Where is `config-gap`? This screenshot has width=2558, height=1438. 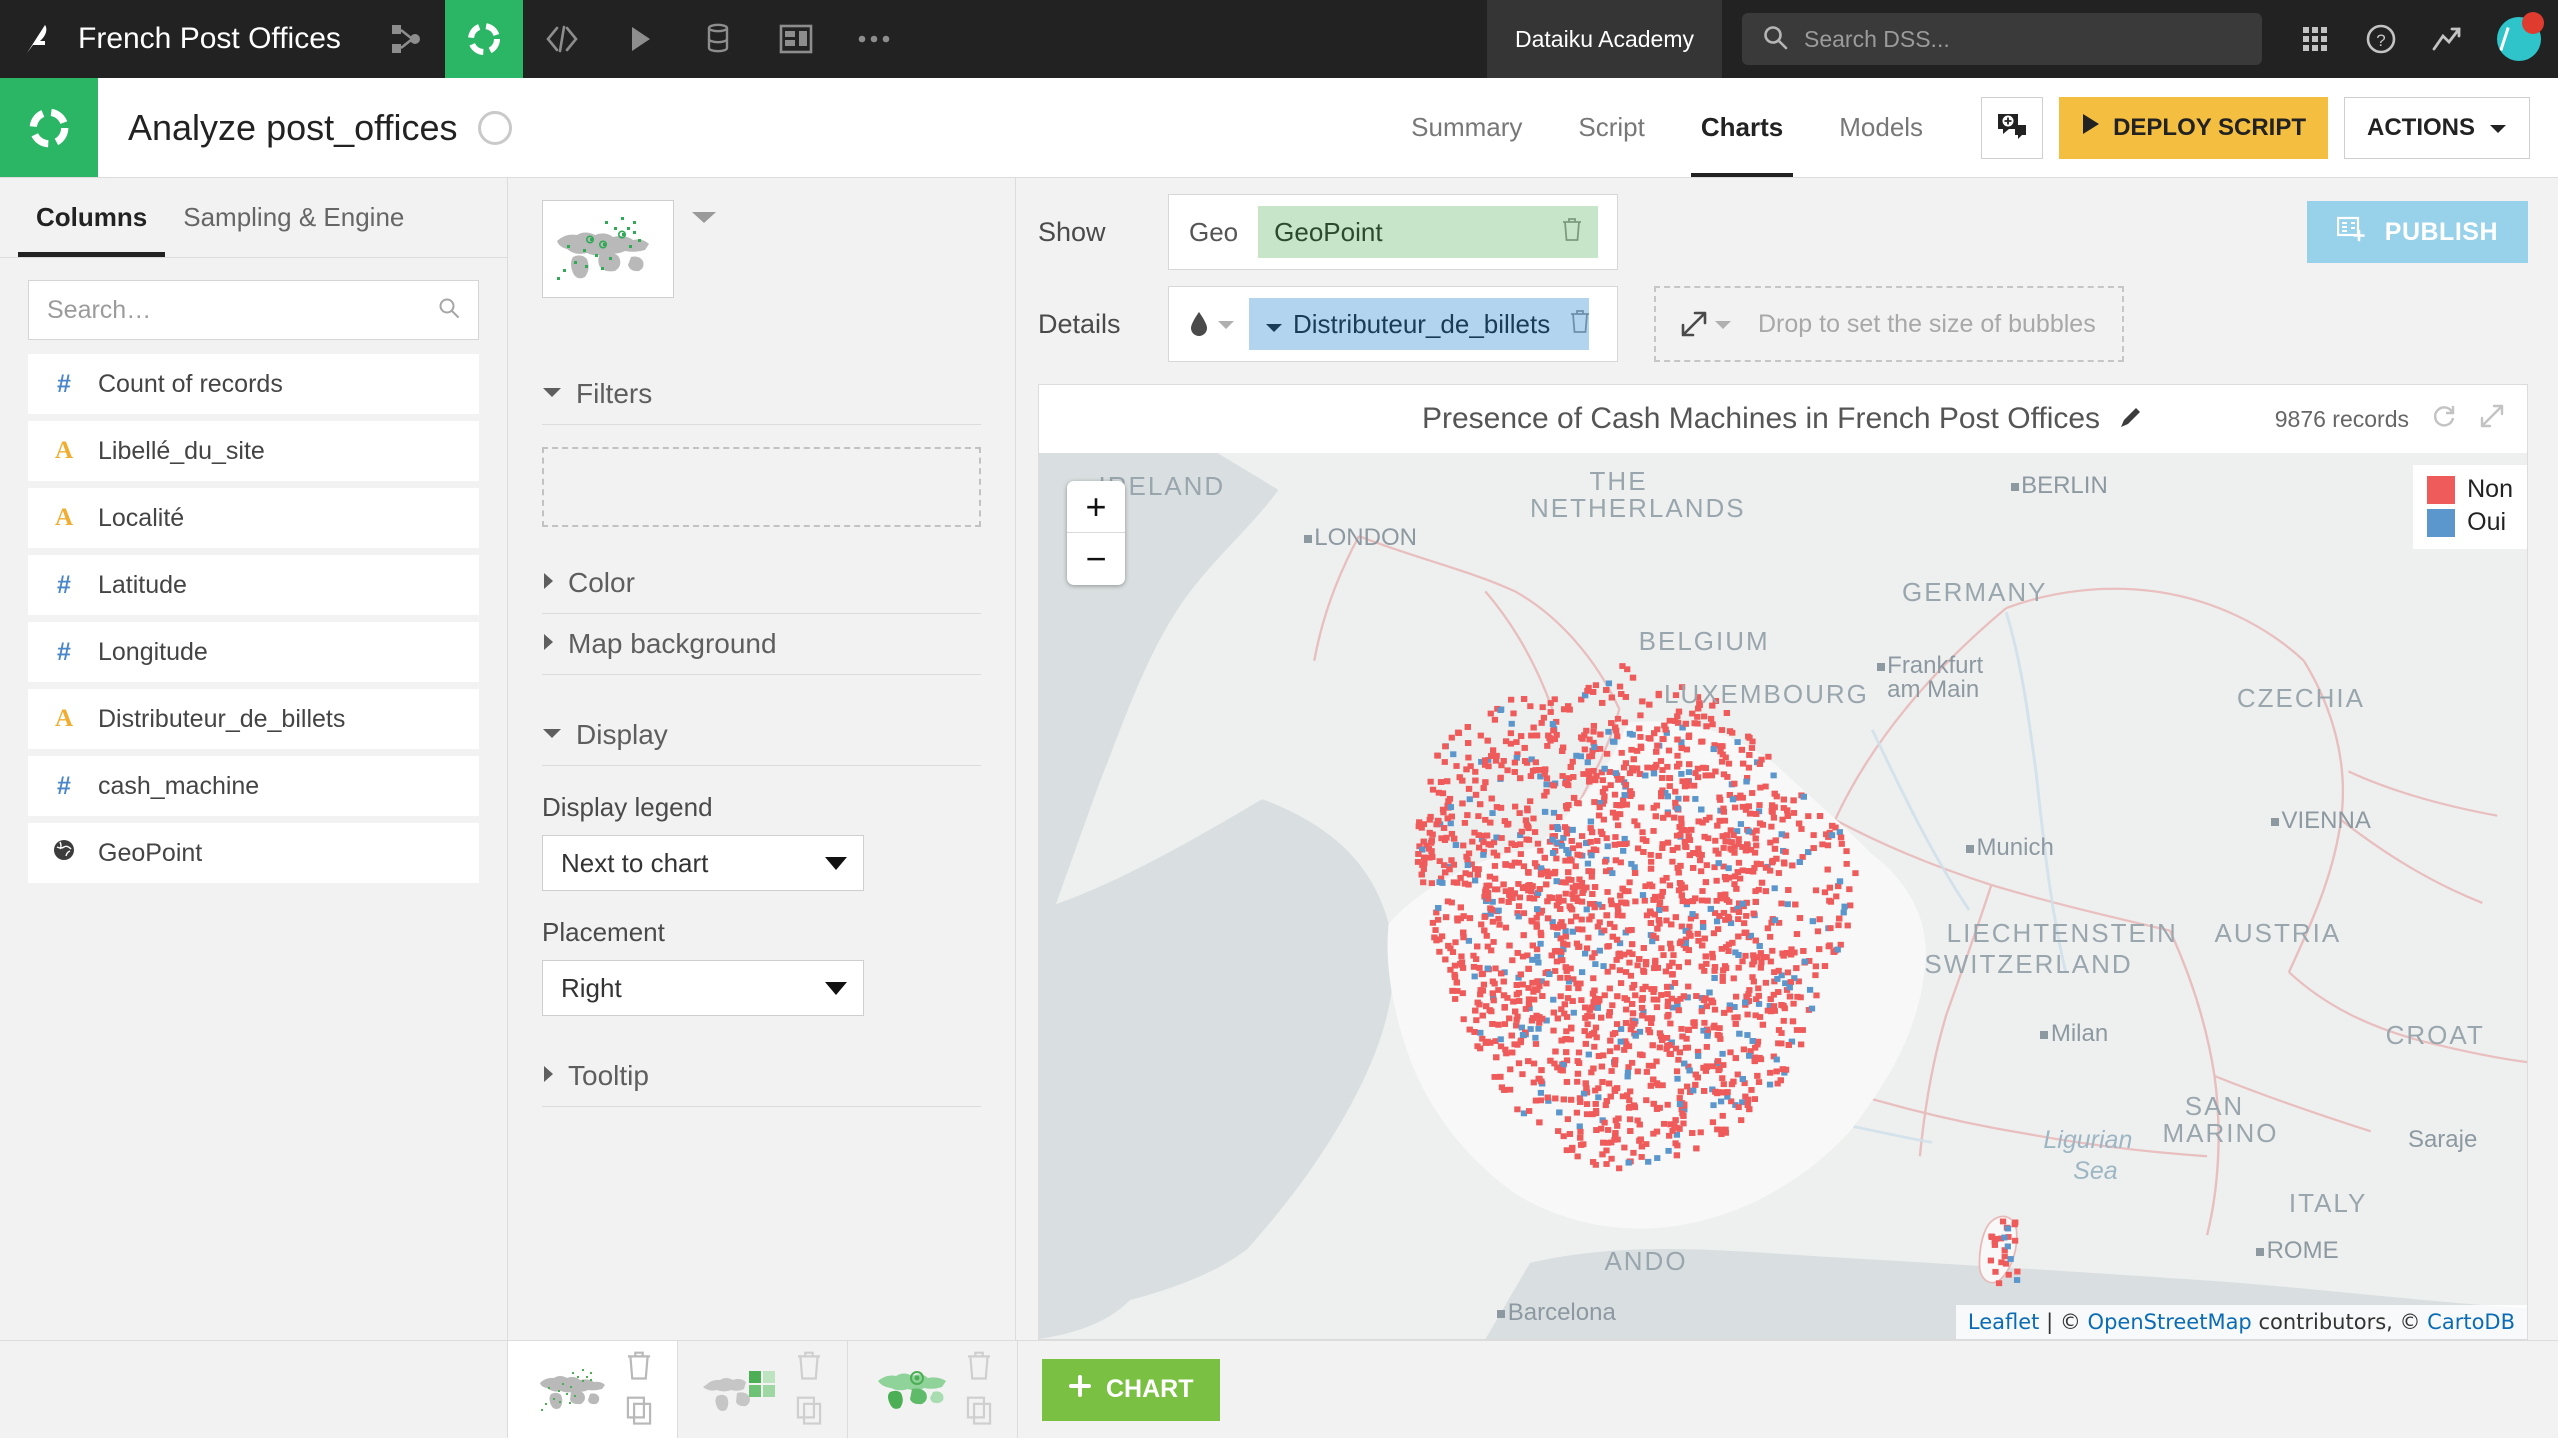 config-gap is located at coordinates (761, 690).